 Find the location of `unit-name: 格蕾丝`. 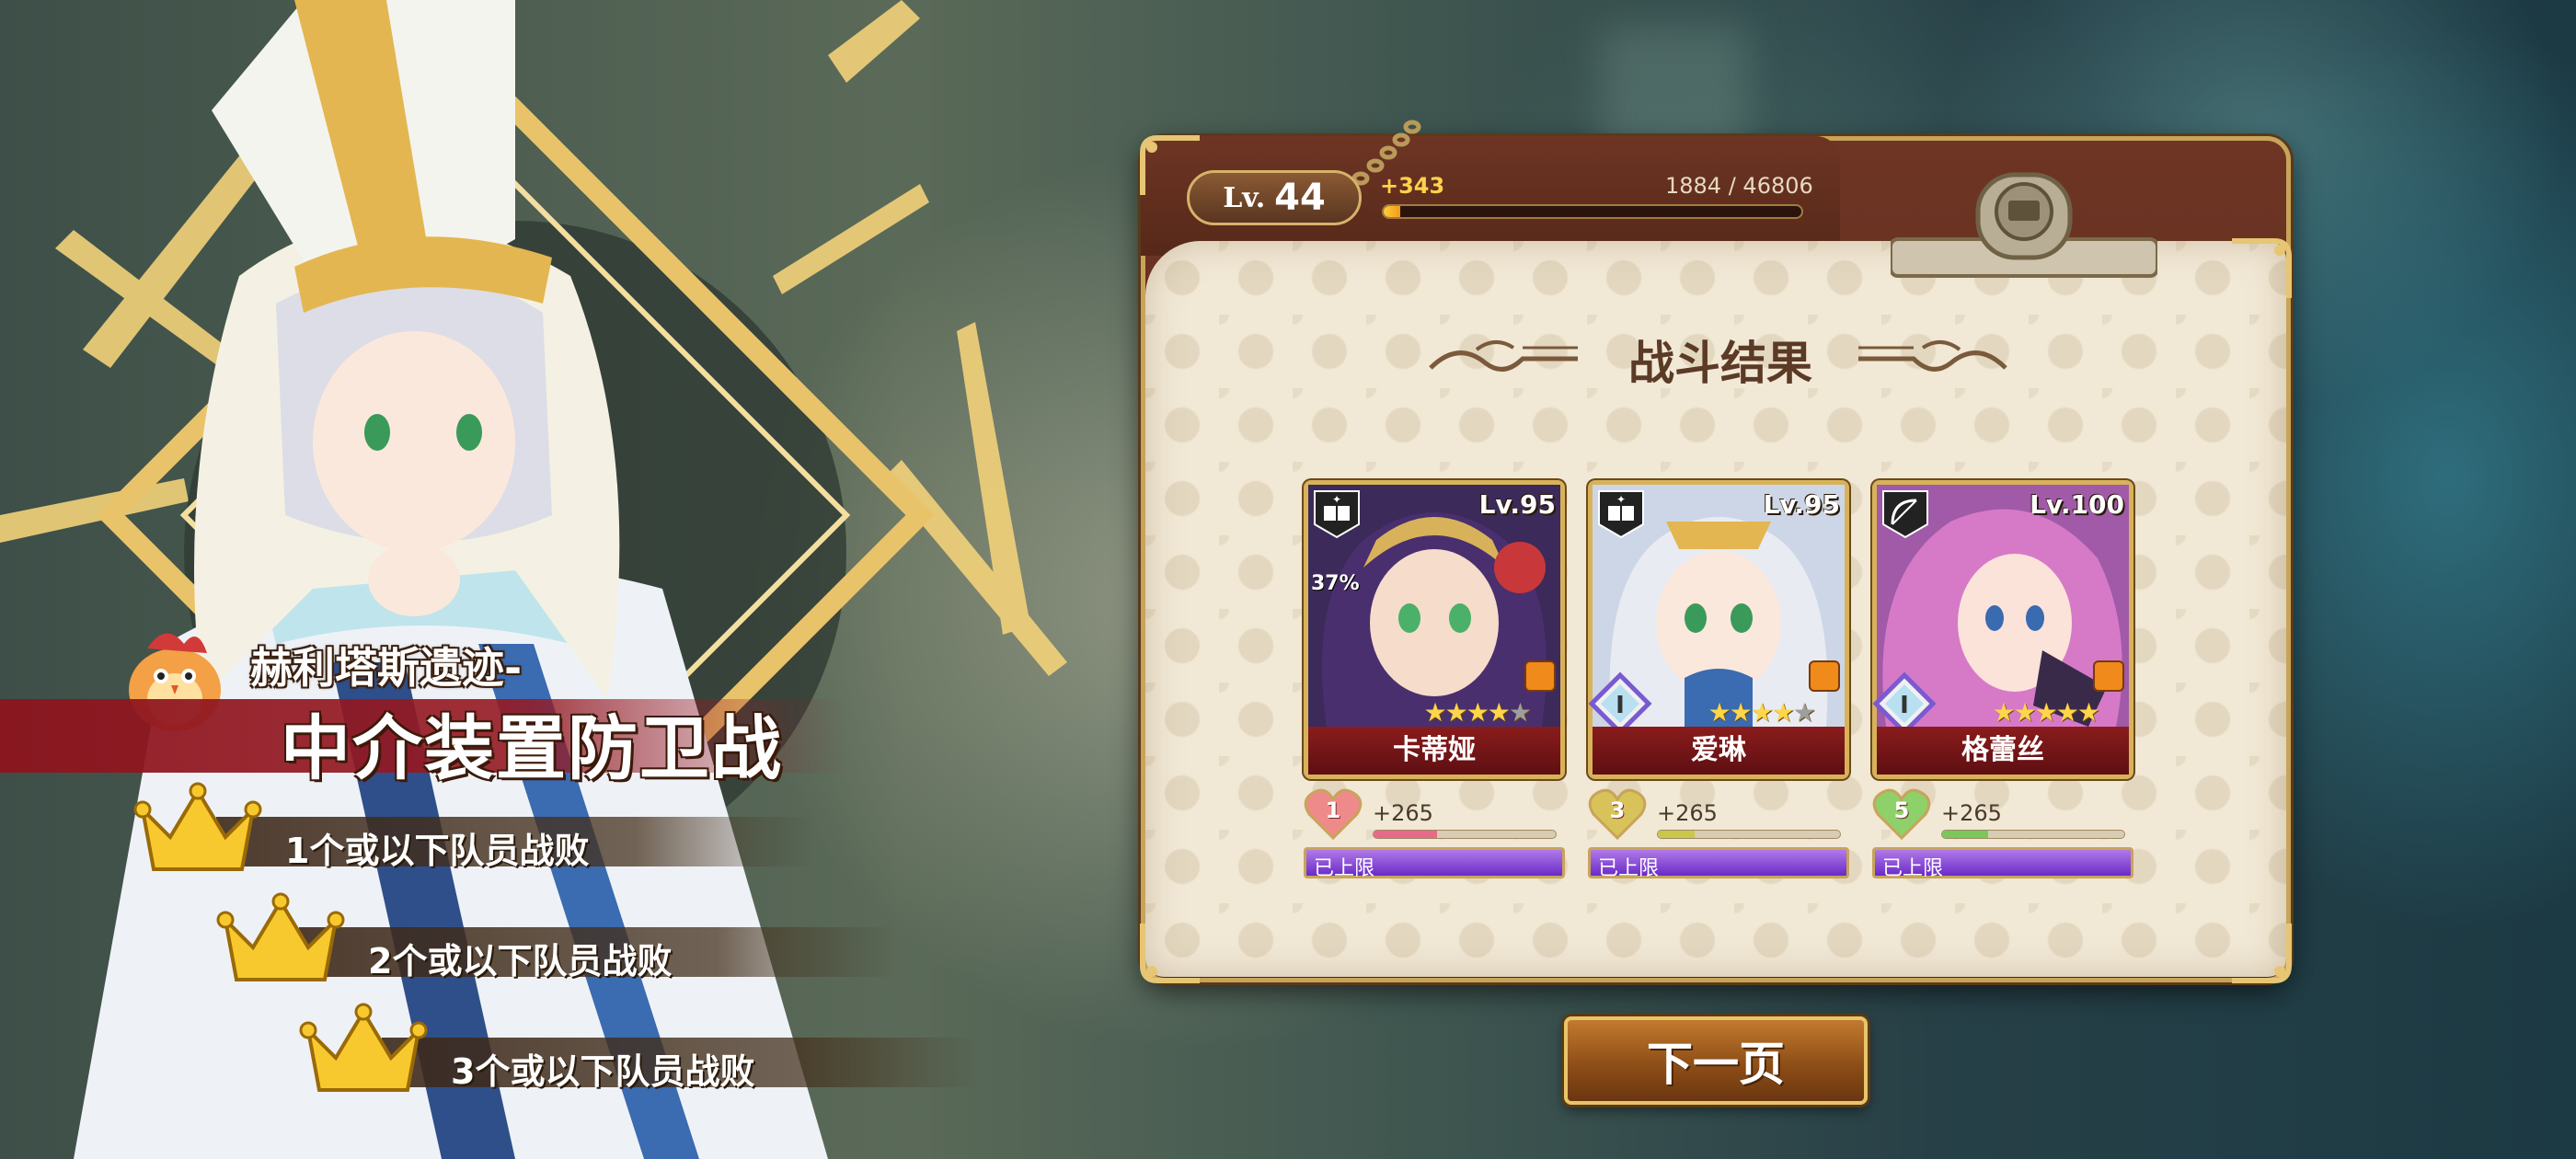

unit-name: 格蕾丝 is located at coordinates (2003, 751).